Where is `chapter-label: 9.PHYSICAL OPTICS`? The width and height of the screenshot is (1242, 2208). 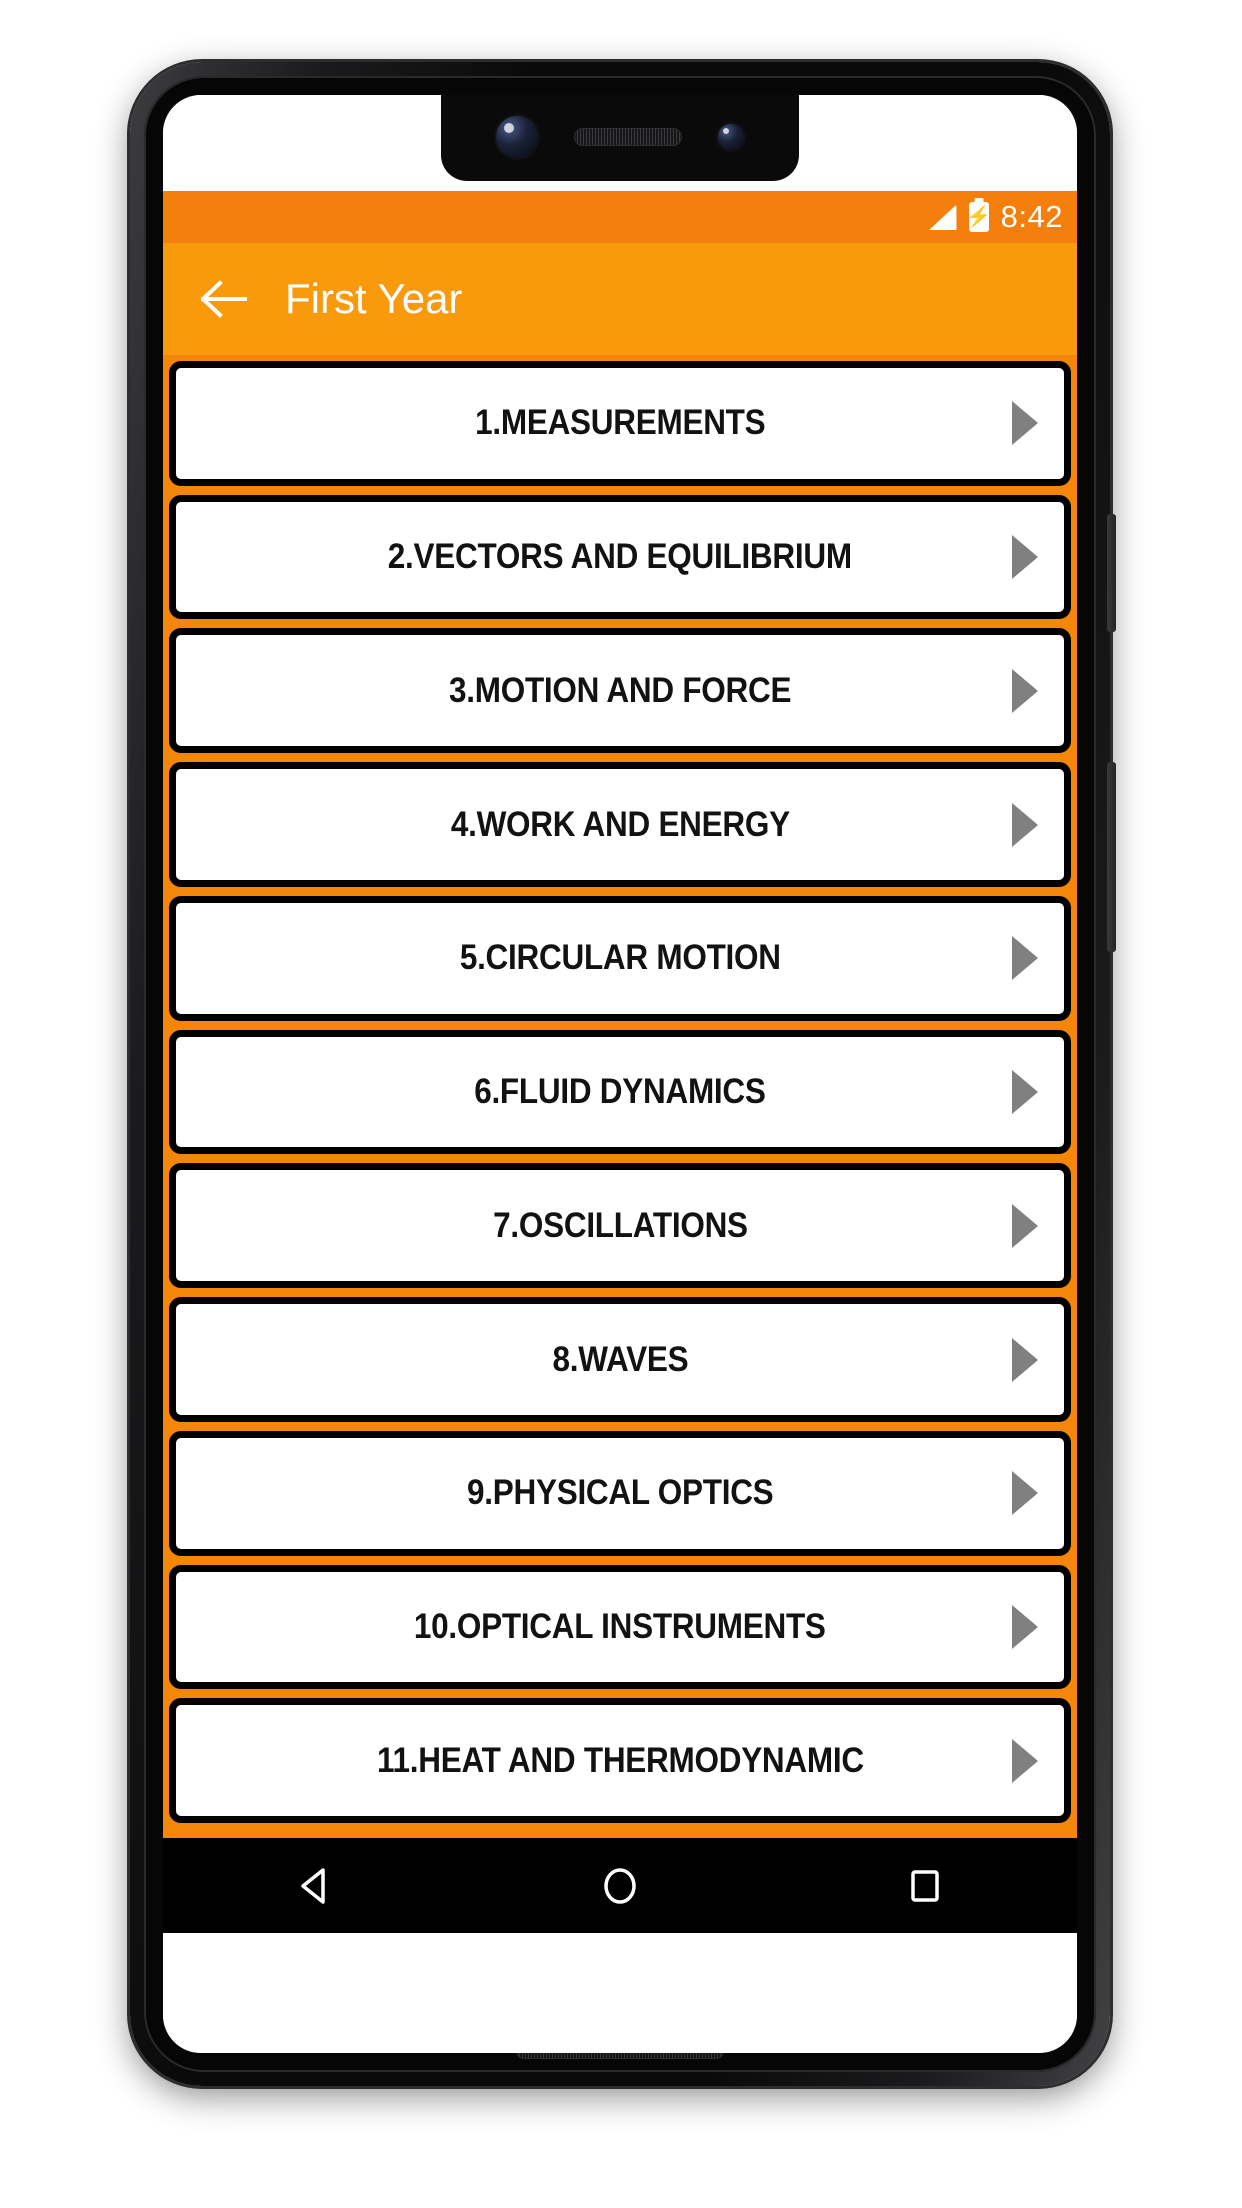
chapter-label: 9.PHYSICAL OPTICS is located at coordinates (620, 1493).